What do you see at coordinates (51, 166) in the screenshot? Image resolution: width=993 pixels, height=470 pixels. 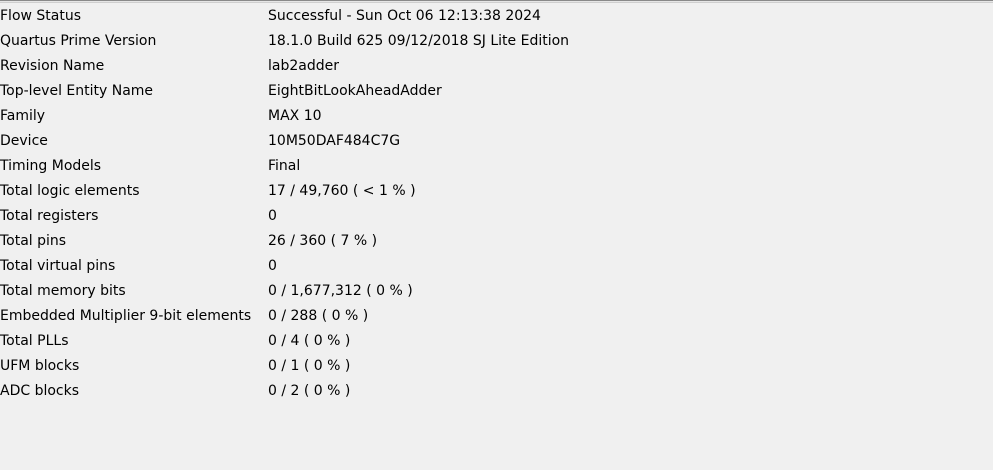 I see `row-label: Timing Models` at bounding box center [51, 166].